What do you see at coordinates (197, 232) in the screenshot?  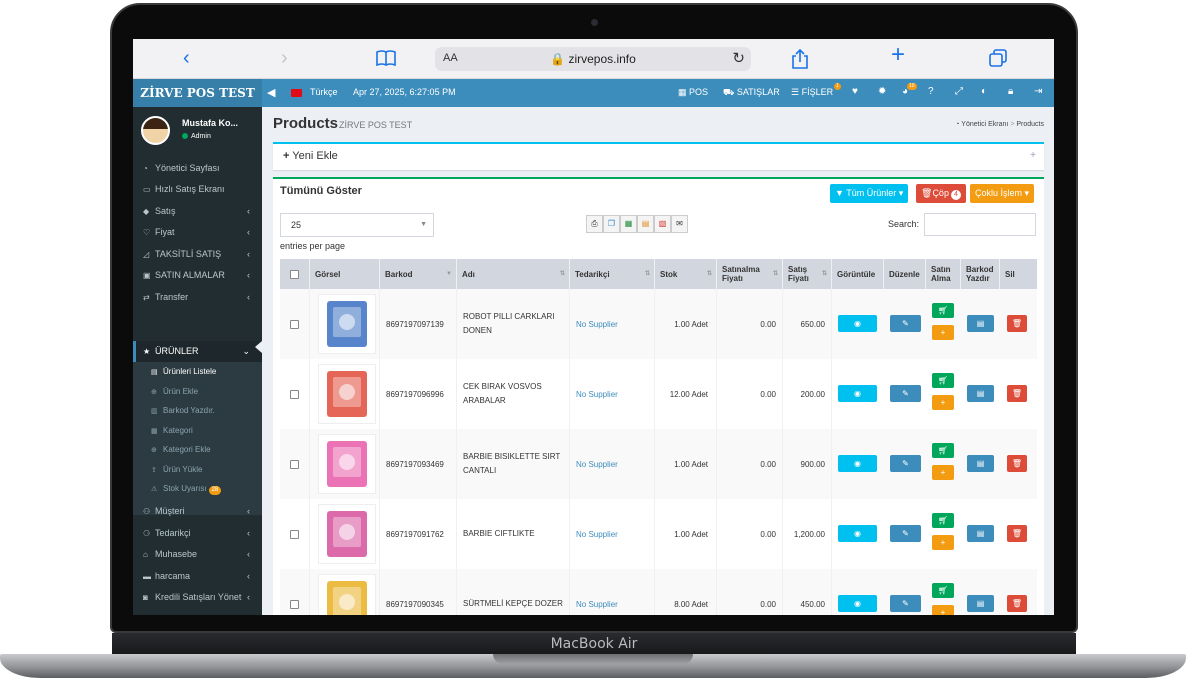 I see `sidebar-item-price: ♡ Fiyat ‹` at bounding box center [197, 232].